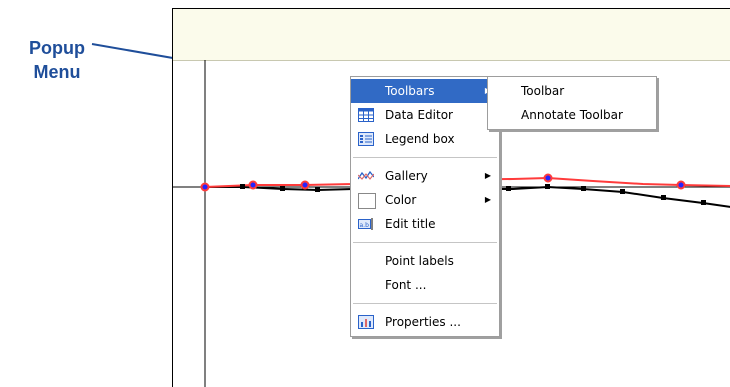 This screenshot has width=730, height=387. What do you see at coordinates (420, 139) in the screenshot?
I see `menu-item-label: Legend box` at bounding box center [420, 139].